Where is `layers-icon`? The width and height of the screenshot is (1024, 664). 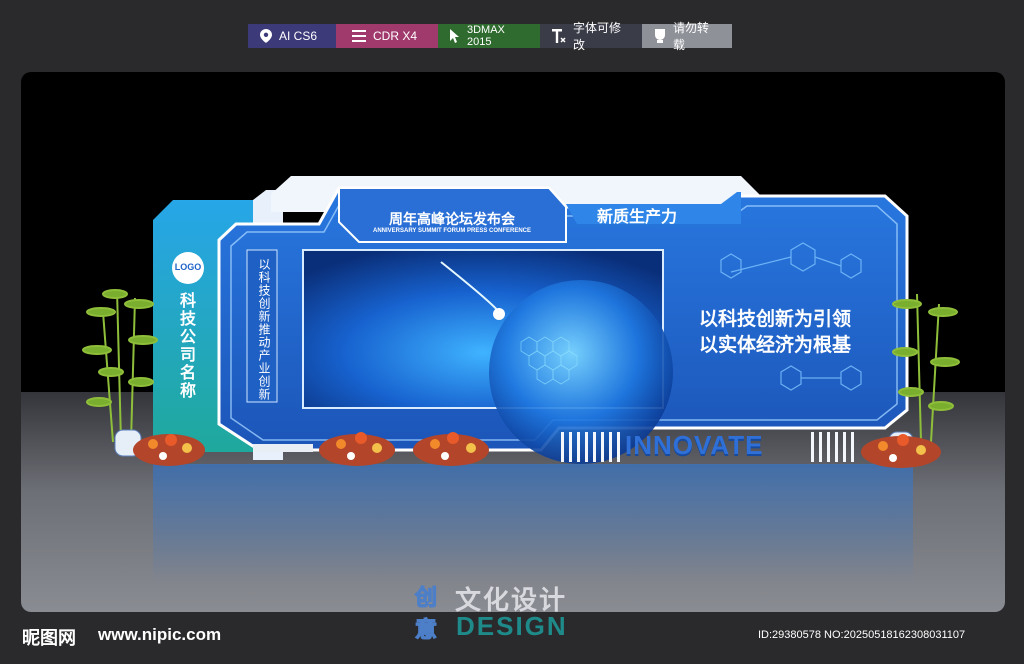
layers-icon is located at coordinates (359, 36).